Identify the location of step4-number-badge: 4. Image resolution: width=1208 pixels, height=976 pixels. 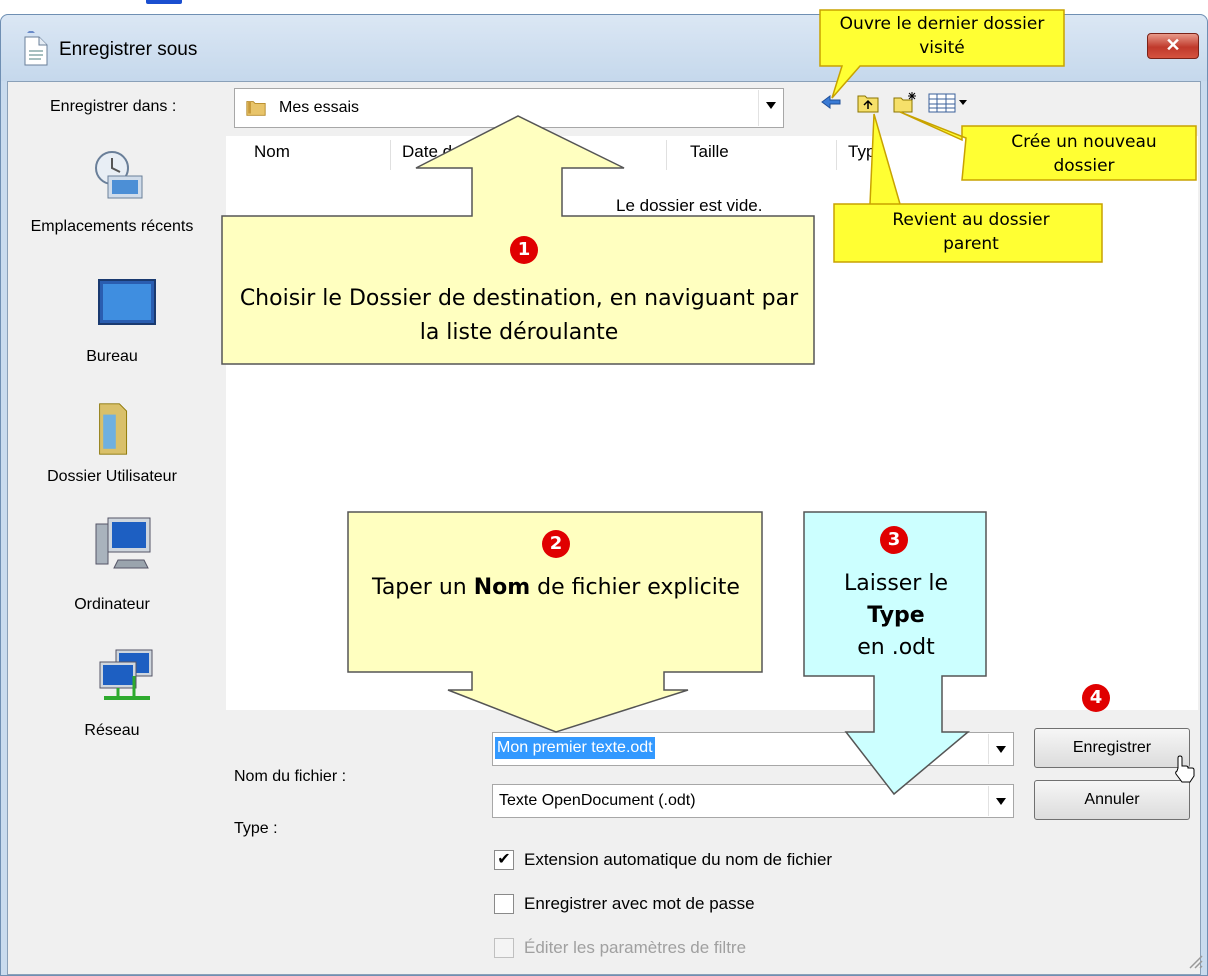
(1096, 698).